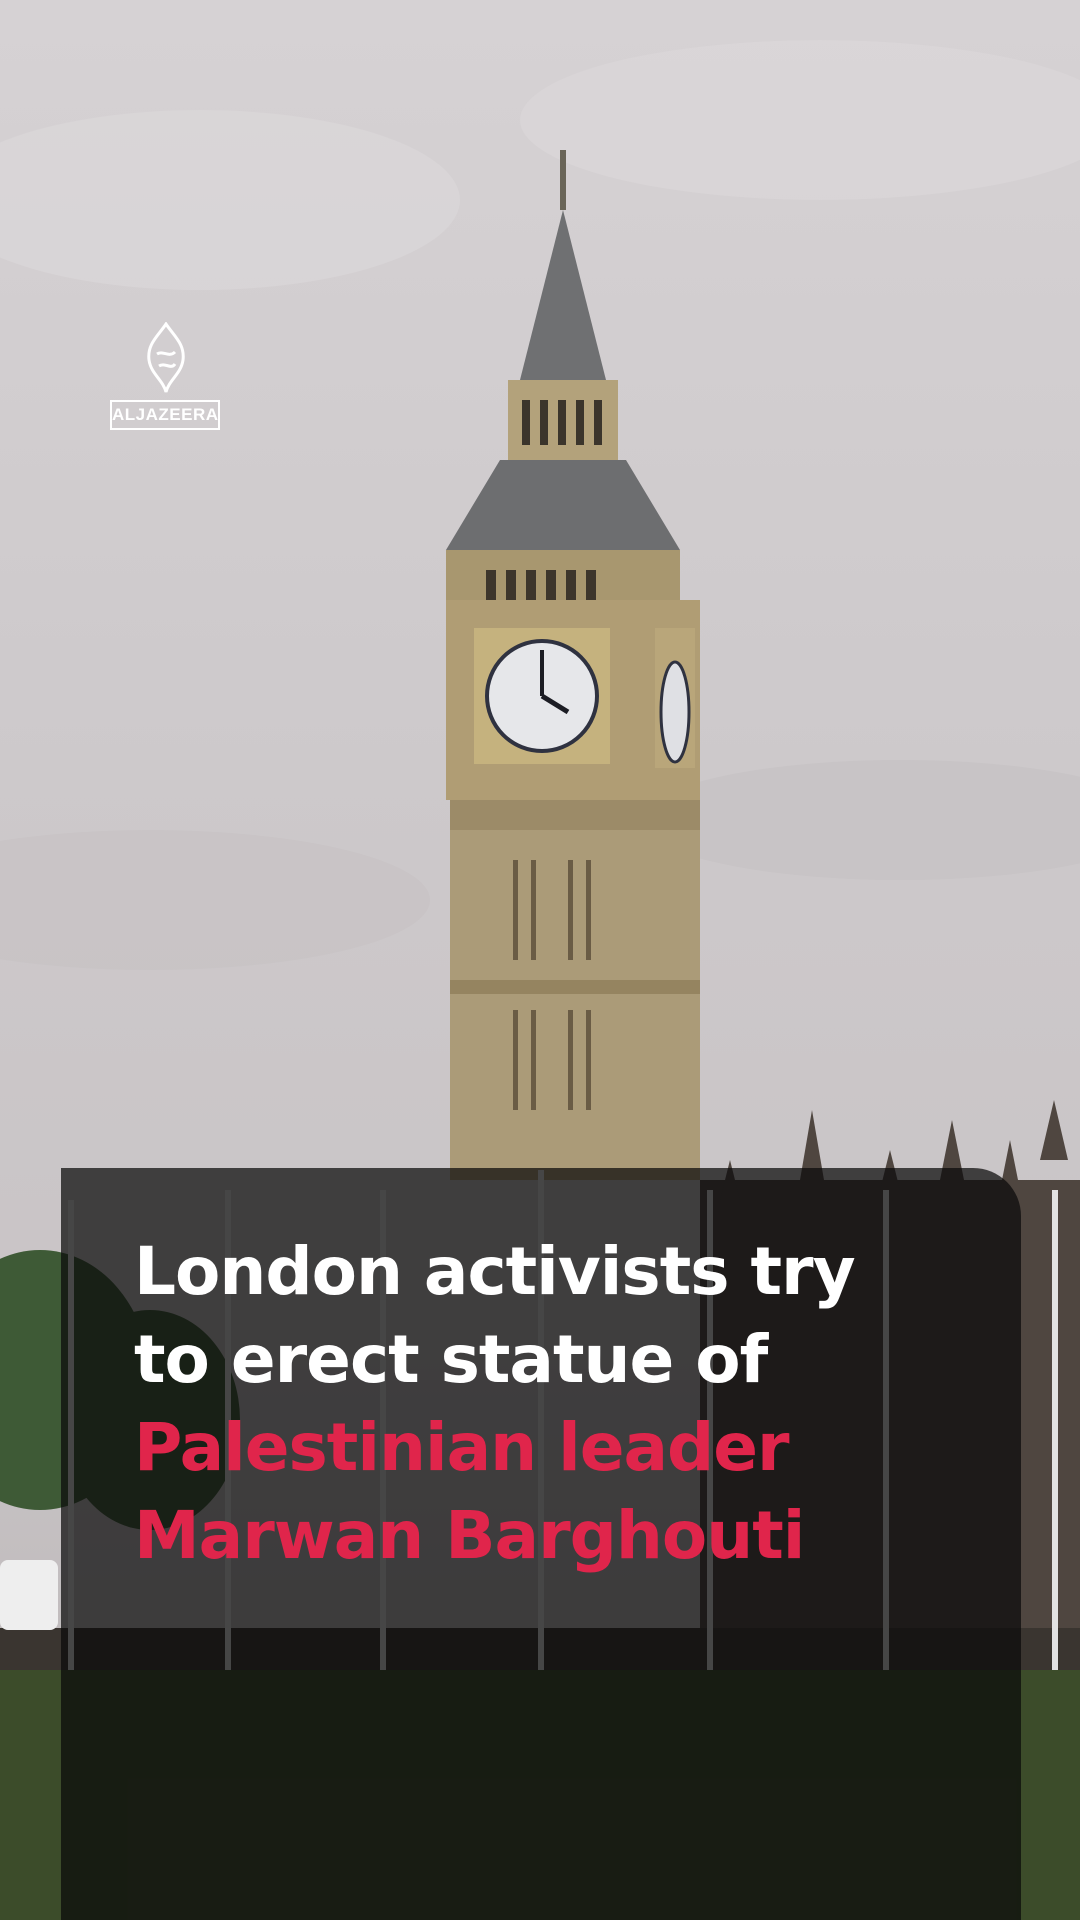  Describe the element at coordinates (451, 1359) in the screenshot. I see `headline-line-2: to erect statue of` at that location.